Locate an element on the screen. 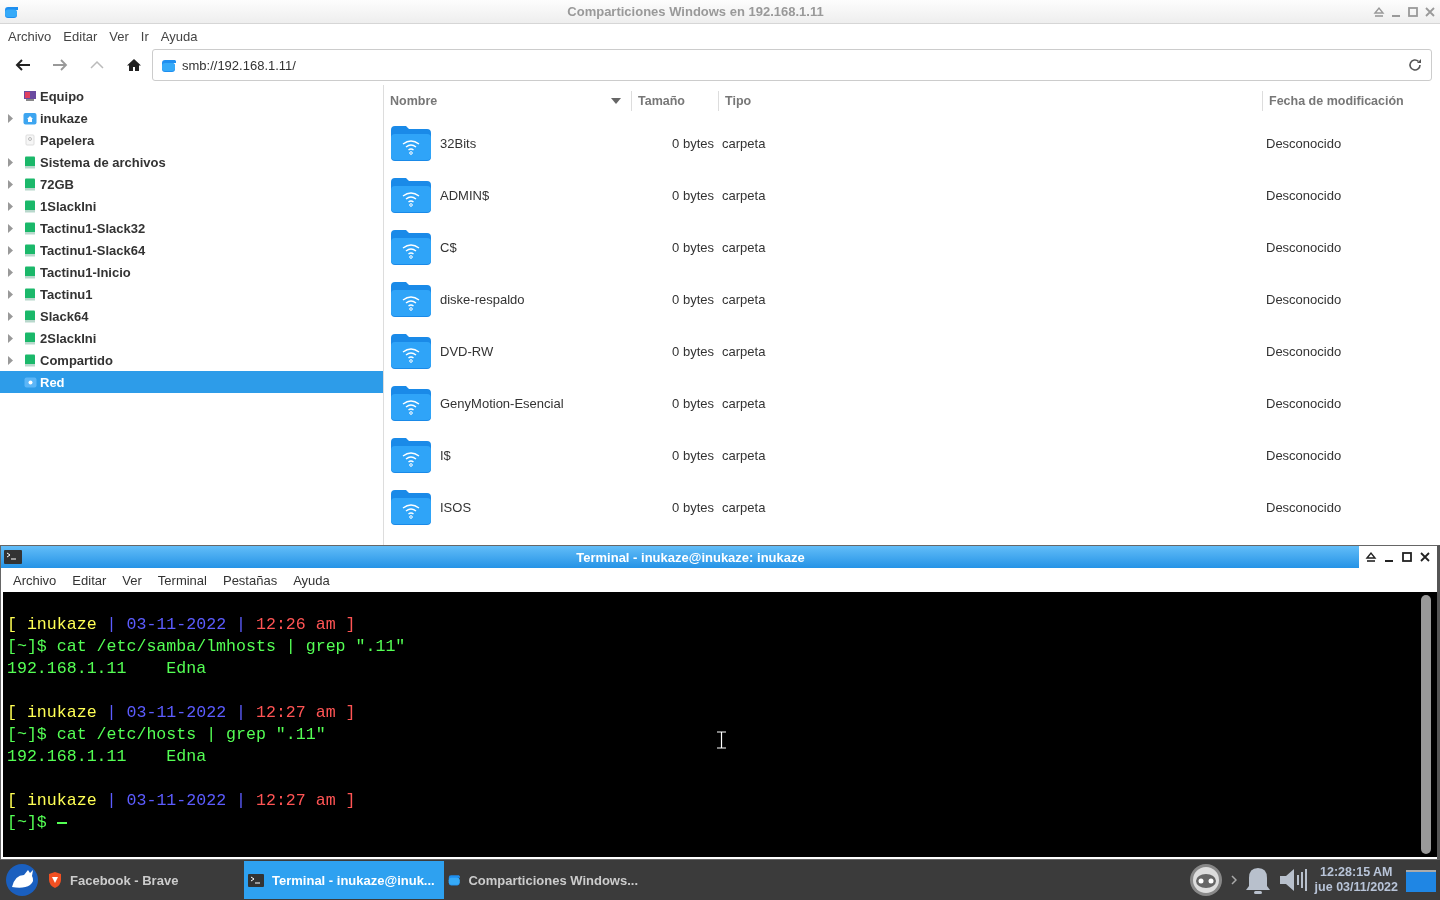 Image resolution: width=1440 pixels, height=900 pixels. scrollbar-thumb is located at coordinates (1426, 724).